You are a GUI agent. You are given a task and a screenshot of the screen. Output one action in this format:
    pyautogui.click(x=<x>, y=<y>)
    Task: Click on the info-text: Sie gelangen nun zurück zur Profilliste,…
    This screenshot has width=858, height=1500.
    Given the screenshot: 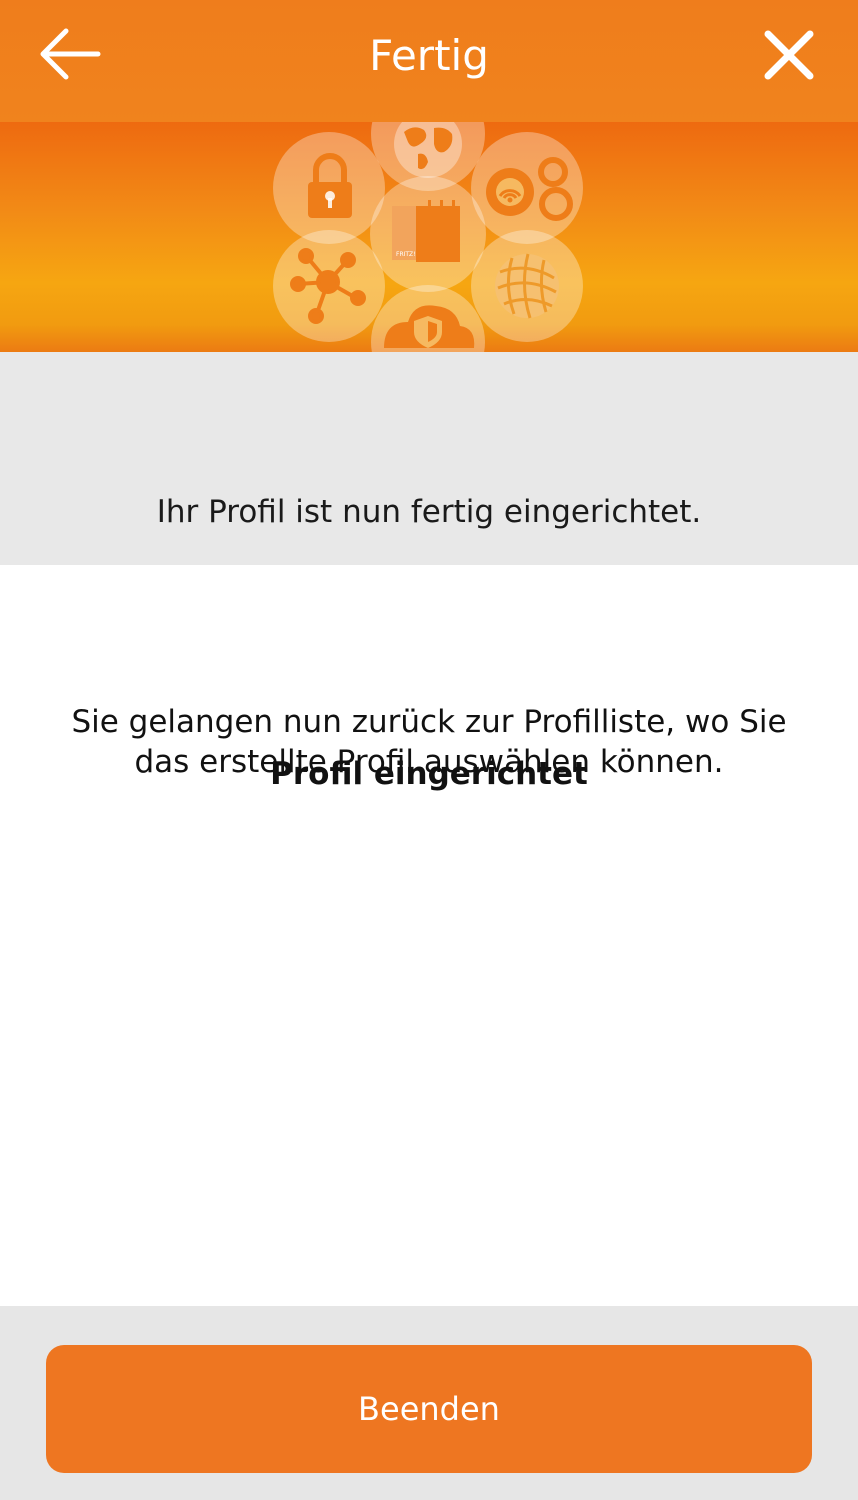 What is the action you would take?
    pyautogui.click(x=429, y=742)
    